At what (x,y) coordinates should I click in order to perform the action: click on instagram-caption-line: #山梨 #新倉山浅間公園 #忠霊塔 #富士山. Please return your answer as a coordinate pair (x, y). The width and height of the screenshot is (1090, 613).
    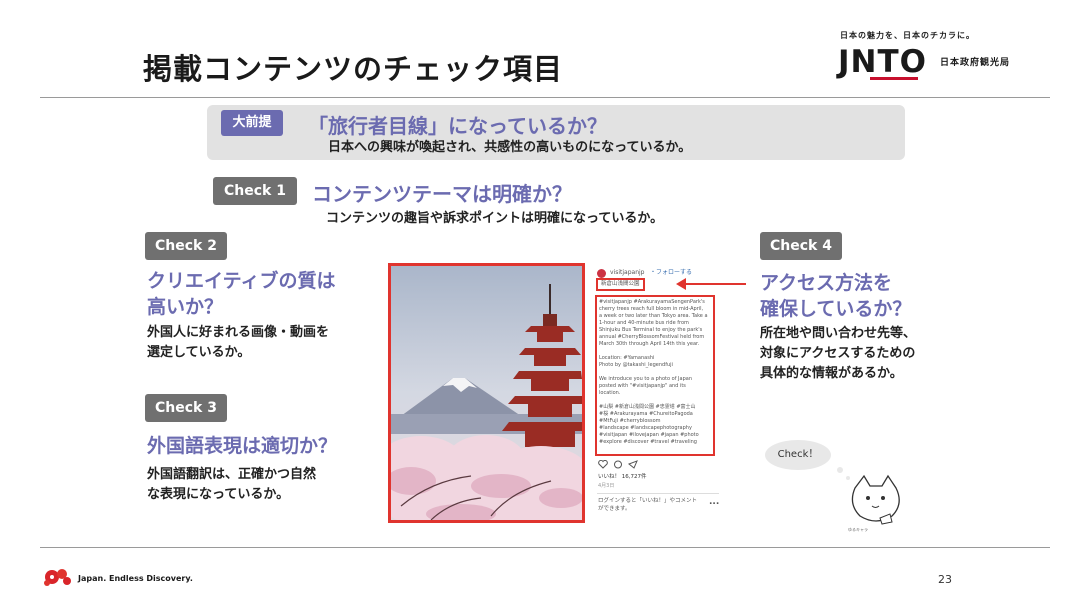
    Looking at the image, I should click on (647, 407).